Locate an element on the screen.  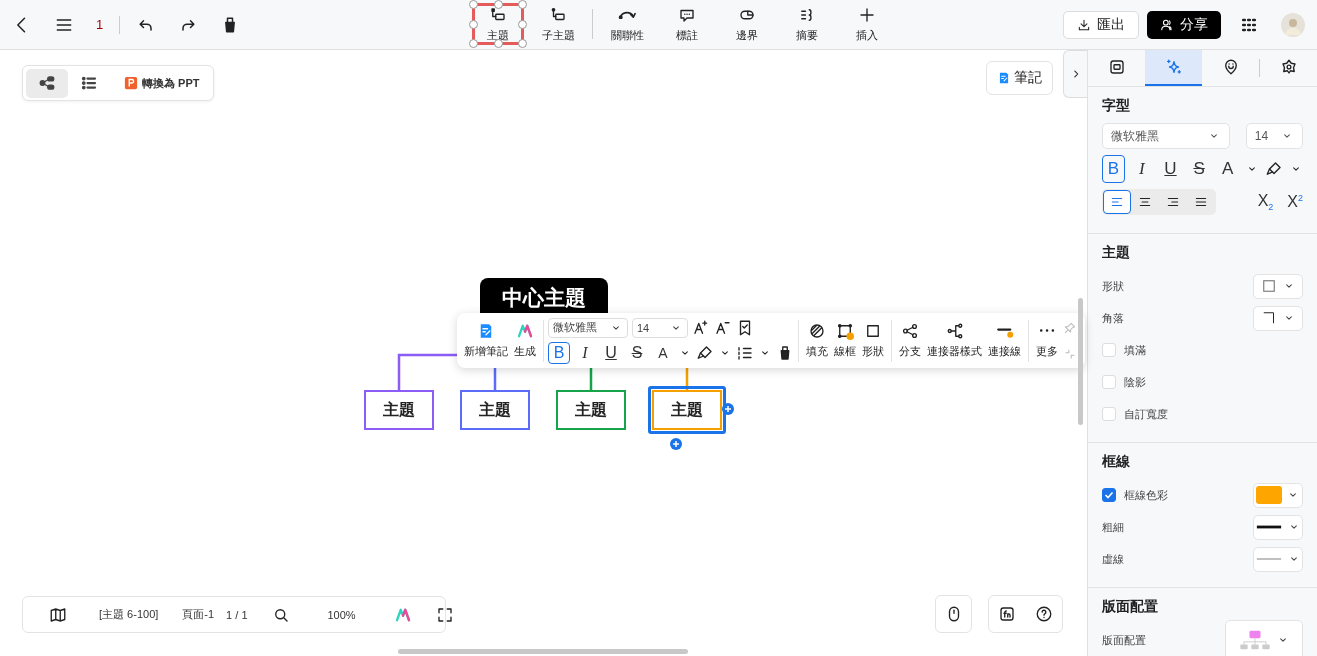
option-label: 框線色彩 is located at coordinates (1146, 495).